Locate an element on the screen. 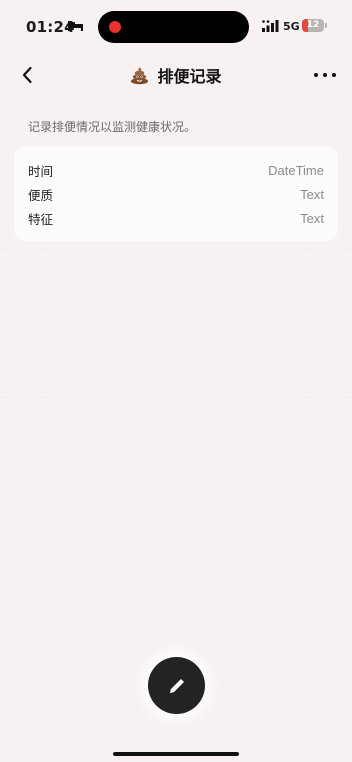  field-row-quality: 便质 Text is located at coordinates (176, 194).